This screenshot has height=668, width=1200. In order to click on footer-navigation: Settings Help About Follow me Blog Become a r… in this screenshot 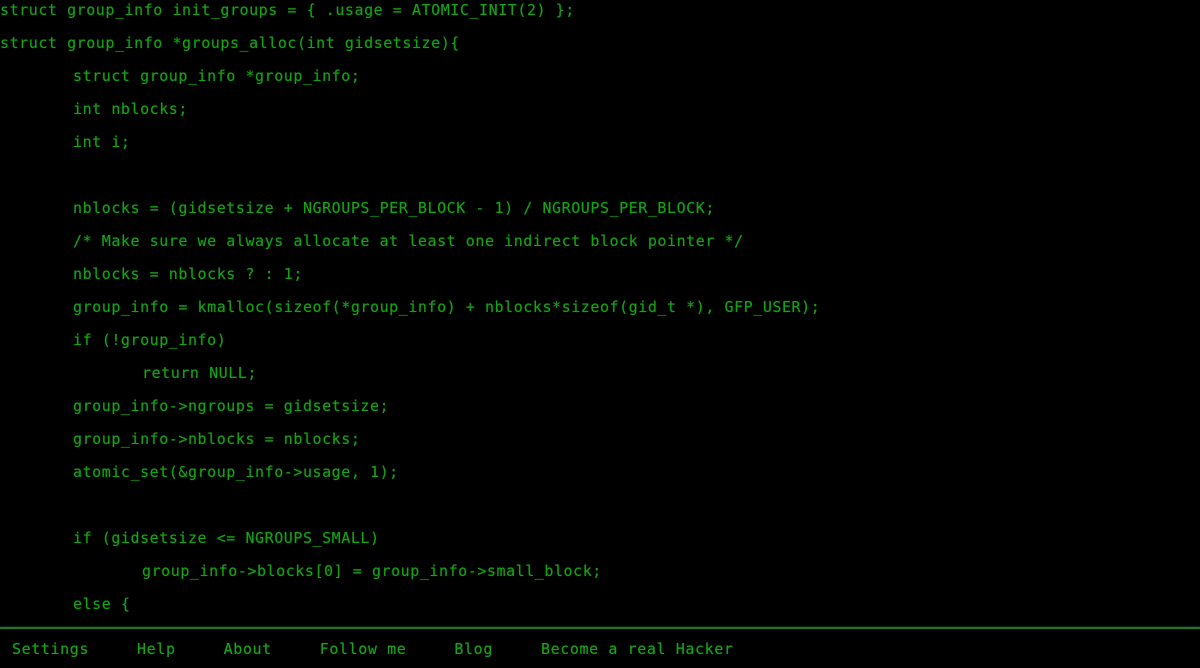, I will do `click(600, 648)`.